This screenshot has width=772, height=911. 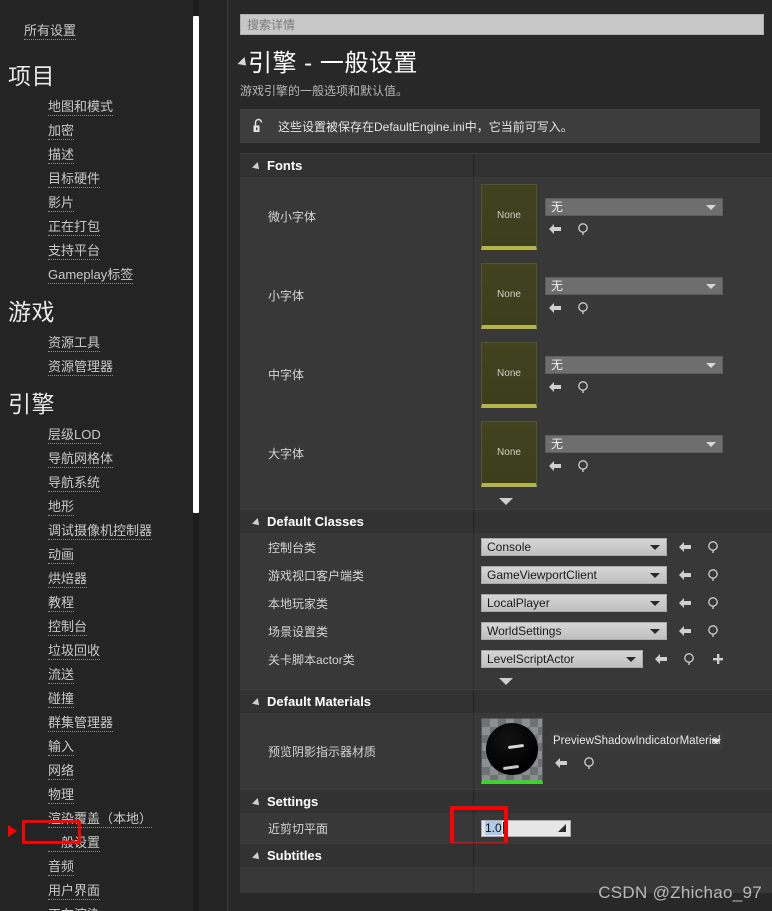 What do you see at coordinates (512, 751) in the screenshot?
I see `material-thumbnail` at bounding box center [512, 751].